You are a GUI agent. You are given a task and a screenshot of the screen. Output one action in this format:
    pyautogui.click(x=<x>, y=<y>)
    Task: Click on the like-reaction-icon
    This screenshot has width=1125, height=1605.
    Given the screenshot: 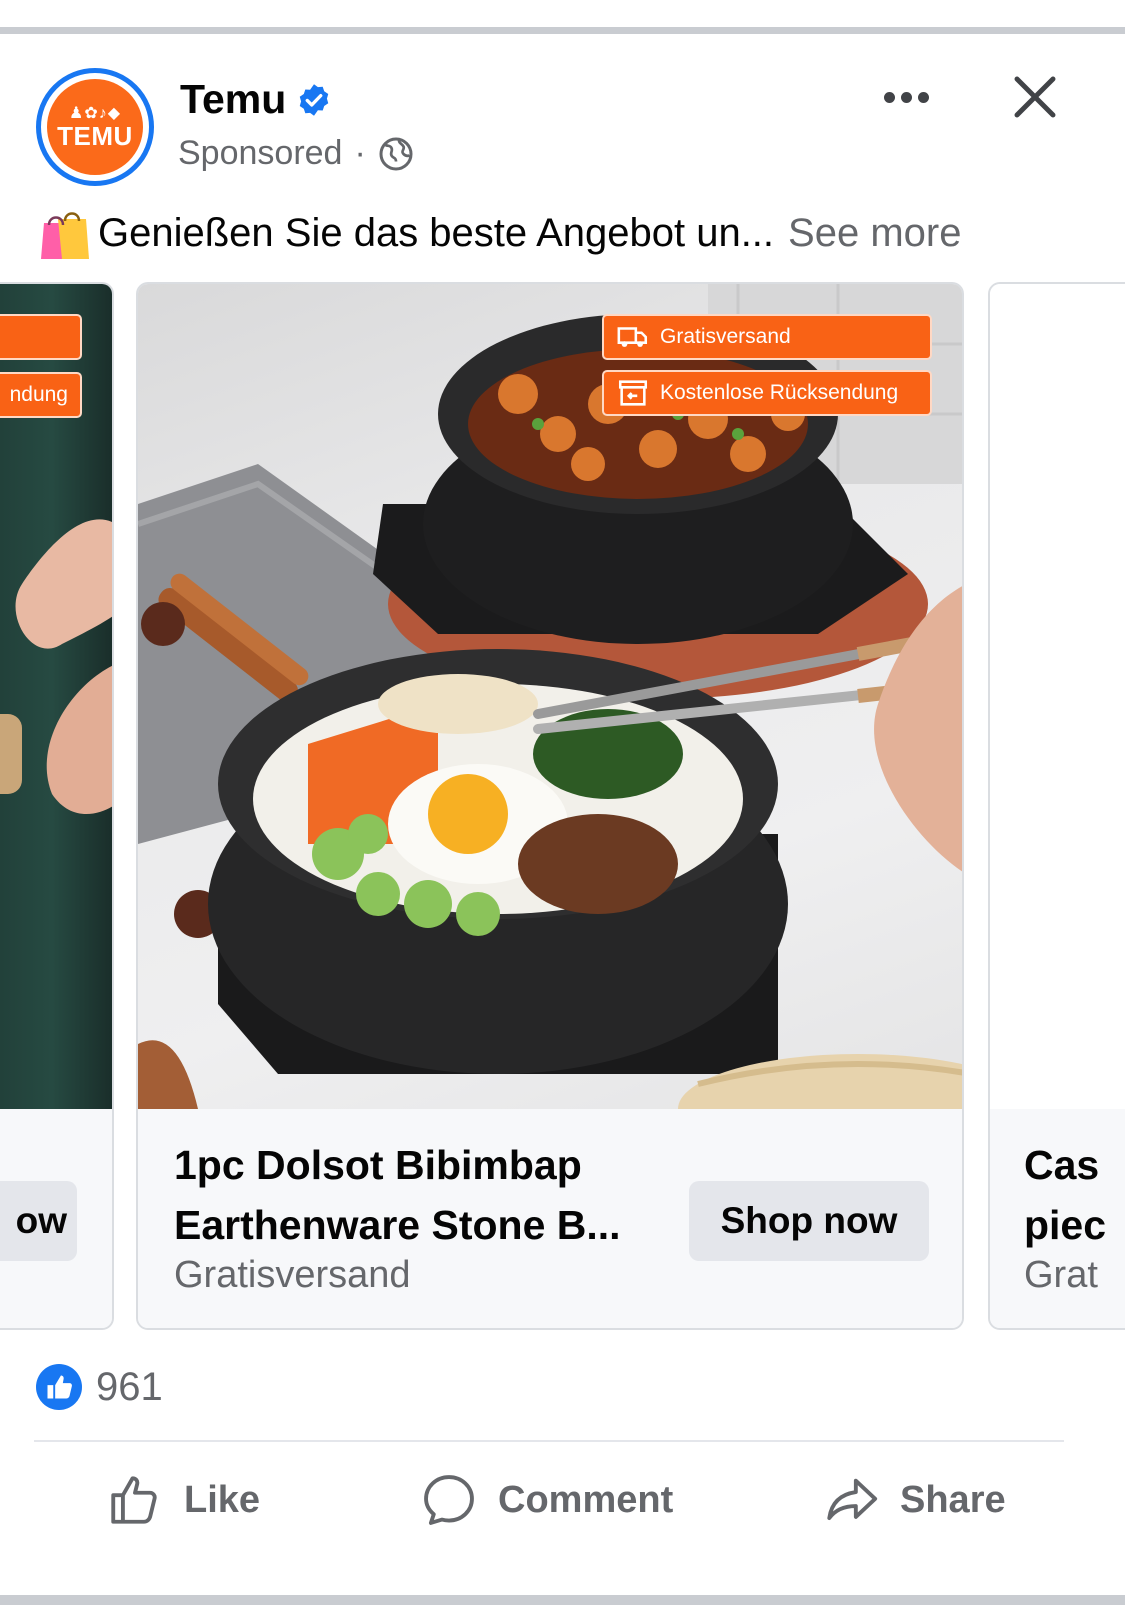 What is the action you would take?
    pyautogui.click(x=59, y=1387)
    